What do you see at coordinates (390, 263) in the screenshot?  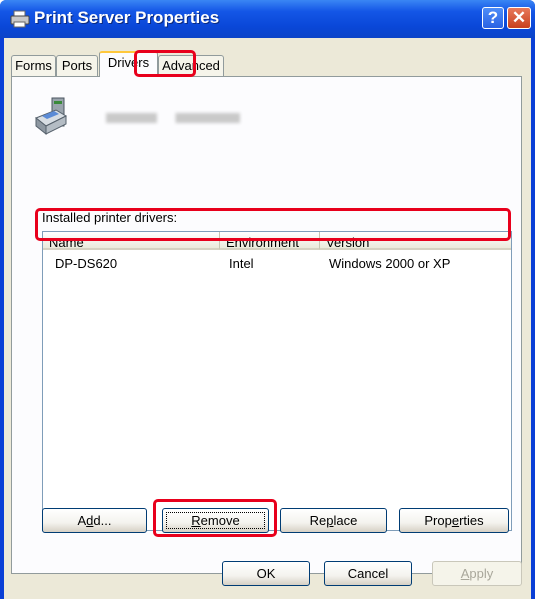 I see `driver-version: Windows 2000 or XP` at bounding box center [390, 263].